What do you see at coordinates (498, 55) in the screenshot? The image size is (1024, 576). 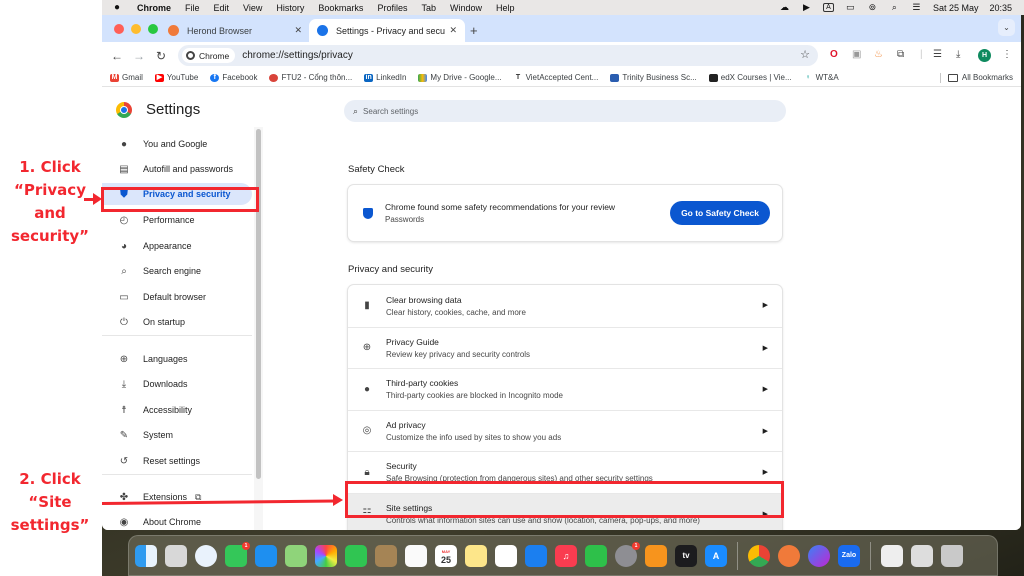 I see `address-bar: Chrome chrome://settings/privacy ☆` at bounding box center [498, 55].